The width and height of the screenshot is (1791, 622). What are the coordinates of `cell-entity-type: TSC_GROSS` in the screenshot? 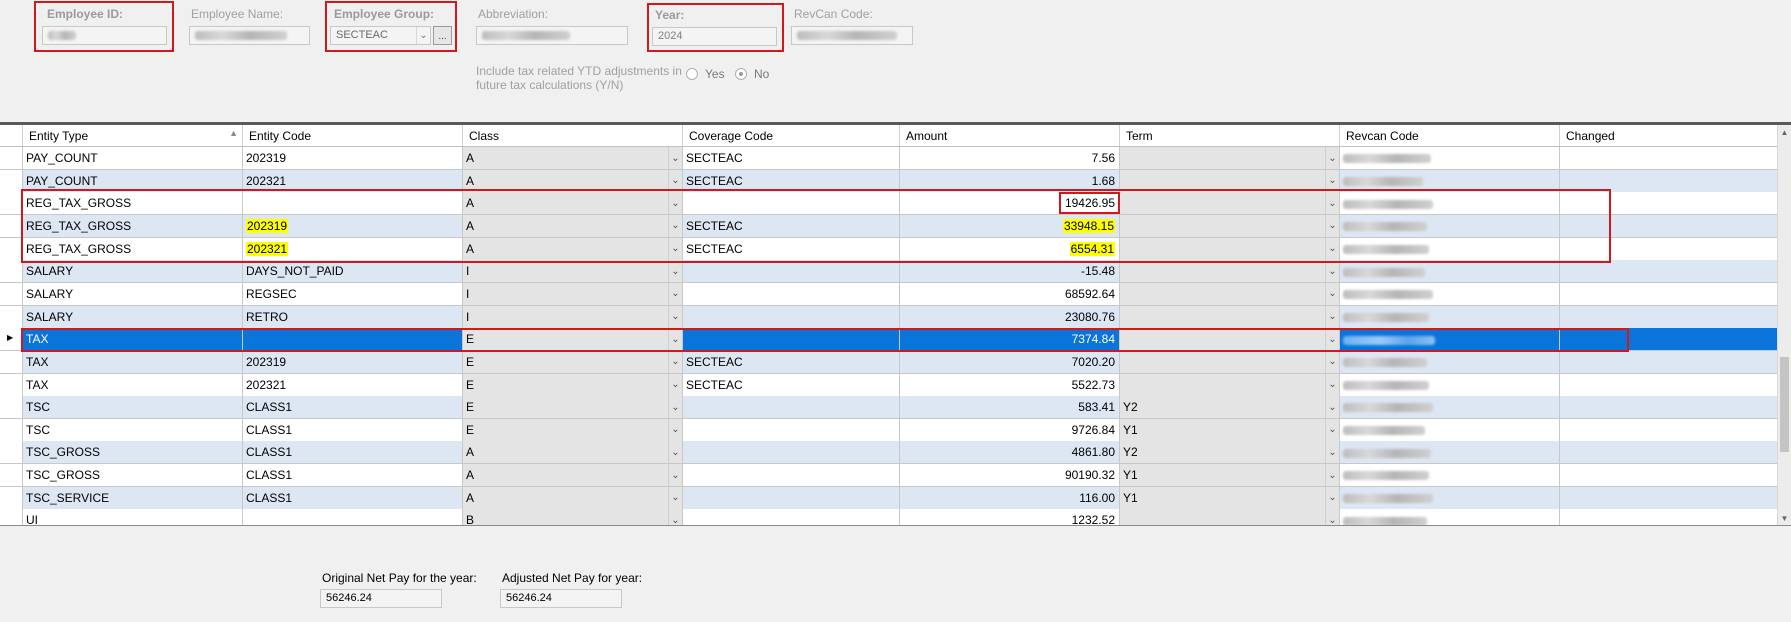 It's located at (133, 476).